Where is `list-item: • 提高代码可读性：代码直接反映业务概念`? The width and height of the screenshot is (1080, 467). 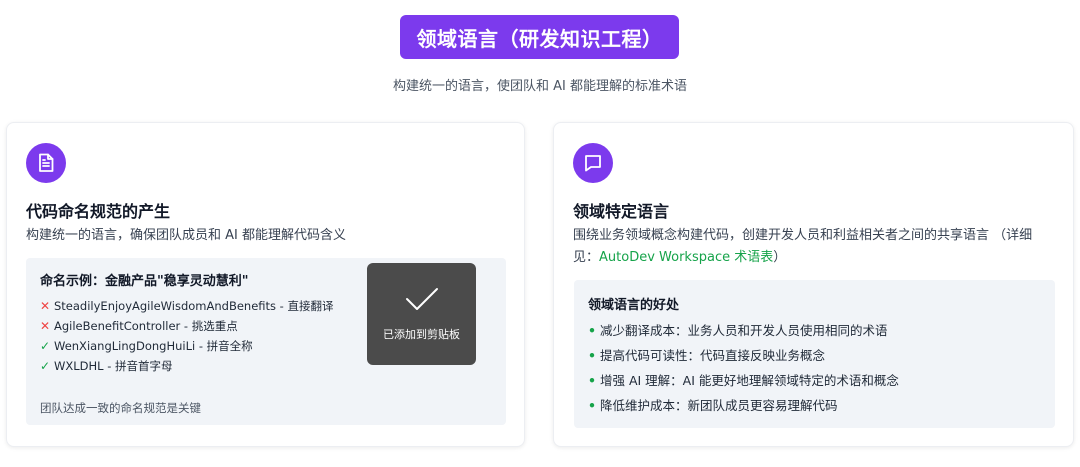
list-item: • 提高代码可读性：代码直接反映业务概念 is located at coordinates (743, 355).